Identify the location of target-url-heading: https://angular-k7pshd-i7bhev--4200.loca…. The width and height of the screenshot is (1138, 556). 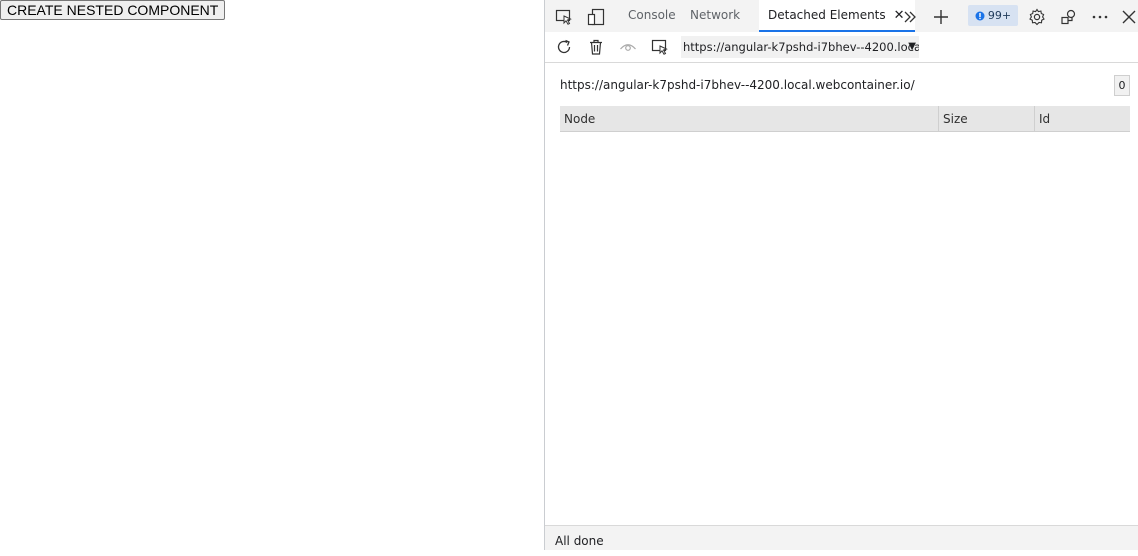
(737, 85).